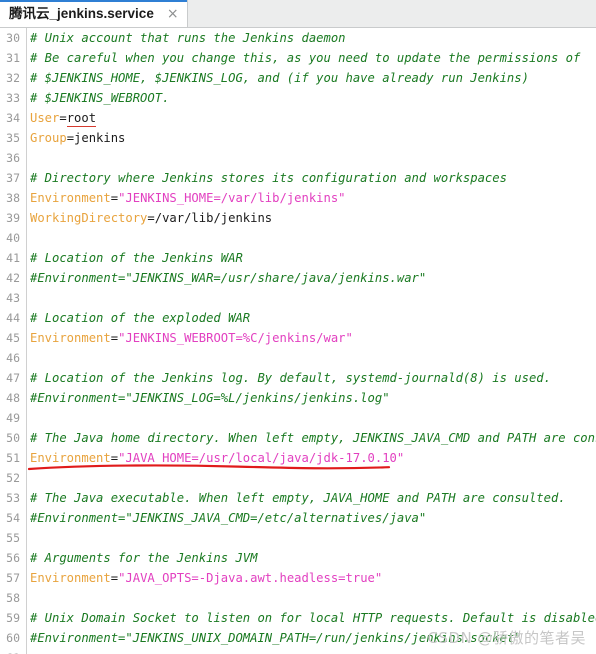 The height and width of the screenshot is (654, 596). I want to click on line-number: 40, so click(13, 238).